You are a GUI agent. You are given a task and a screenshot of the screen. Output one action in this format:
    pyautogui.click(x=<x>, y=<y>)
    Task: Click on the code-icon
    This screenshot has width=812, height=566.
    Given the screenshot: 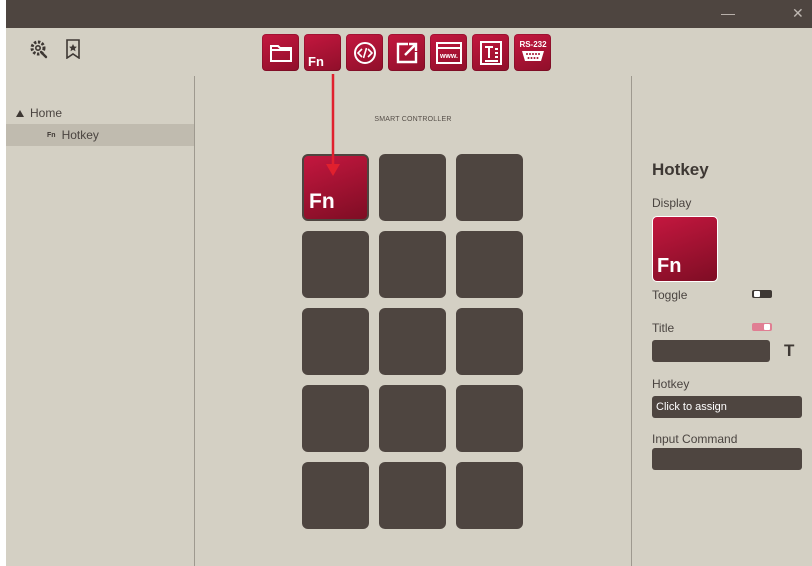 What is the action you would take?
    pyautogui.click(x=364, y=52)
    